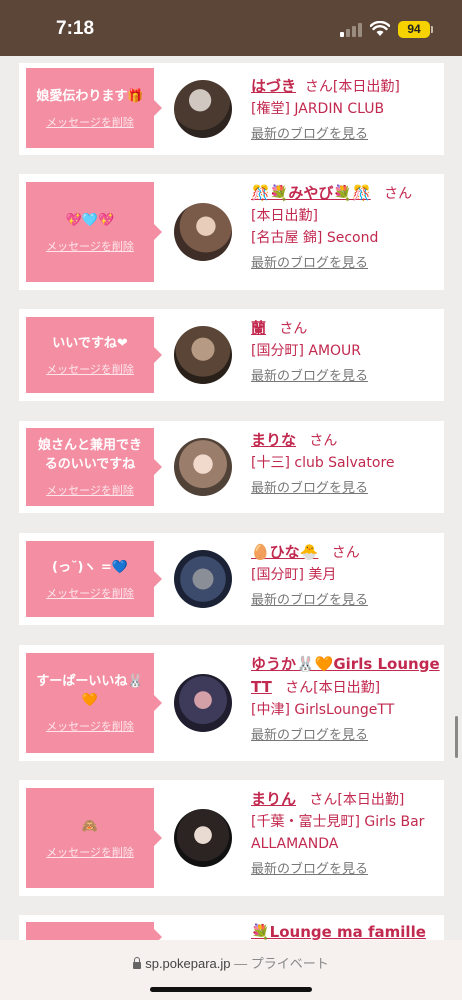 The width and height of the screenshot is (462, 1000). I want to click on girl-info: はづき さん[本日出勤] [権堂] JARDIN CLUB 最新のブログを見る, so click(346, 110).